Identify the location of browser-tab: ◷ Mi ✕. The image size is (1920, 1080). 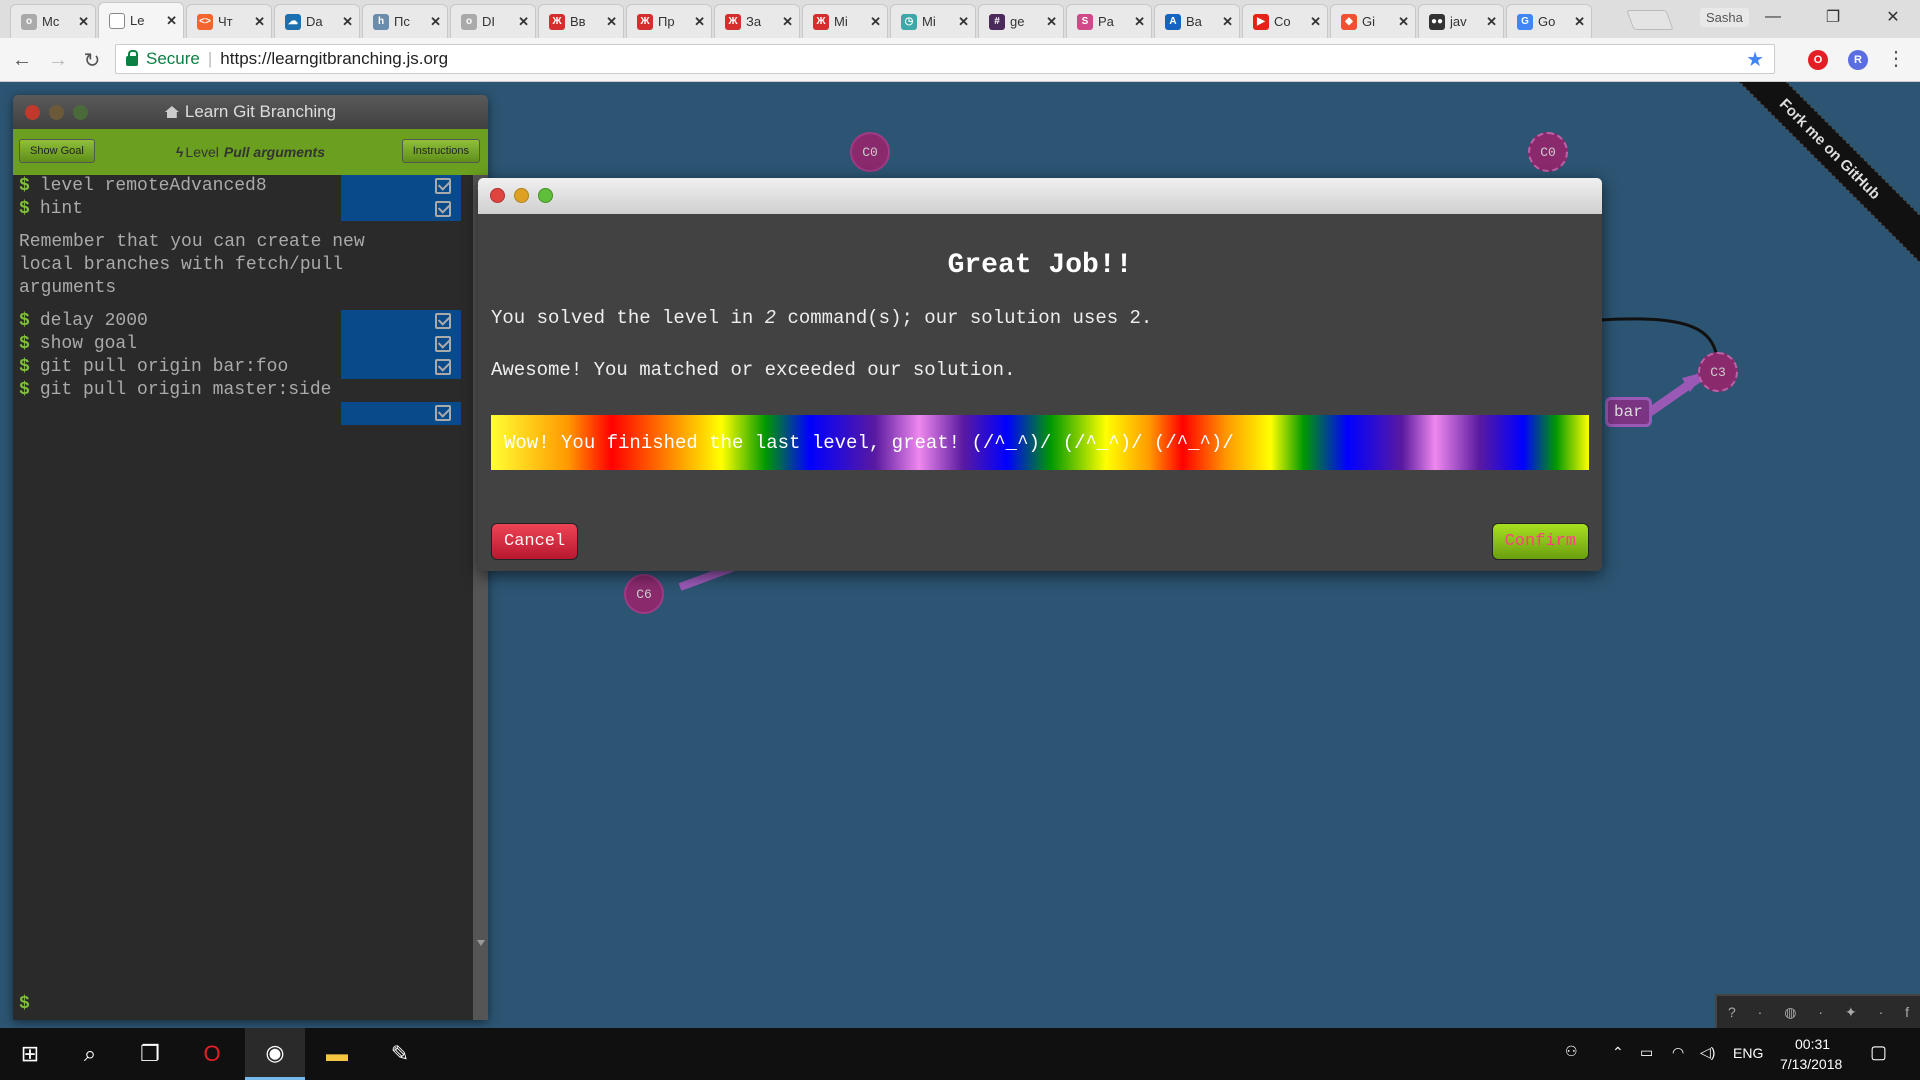
(933, 21).